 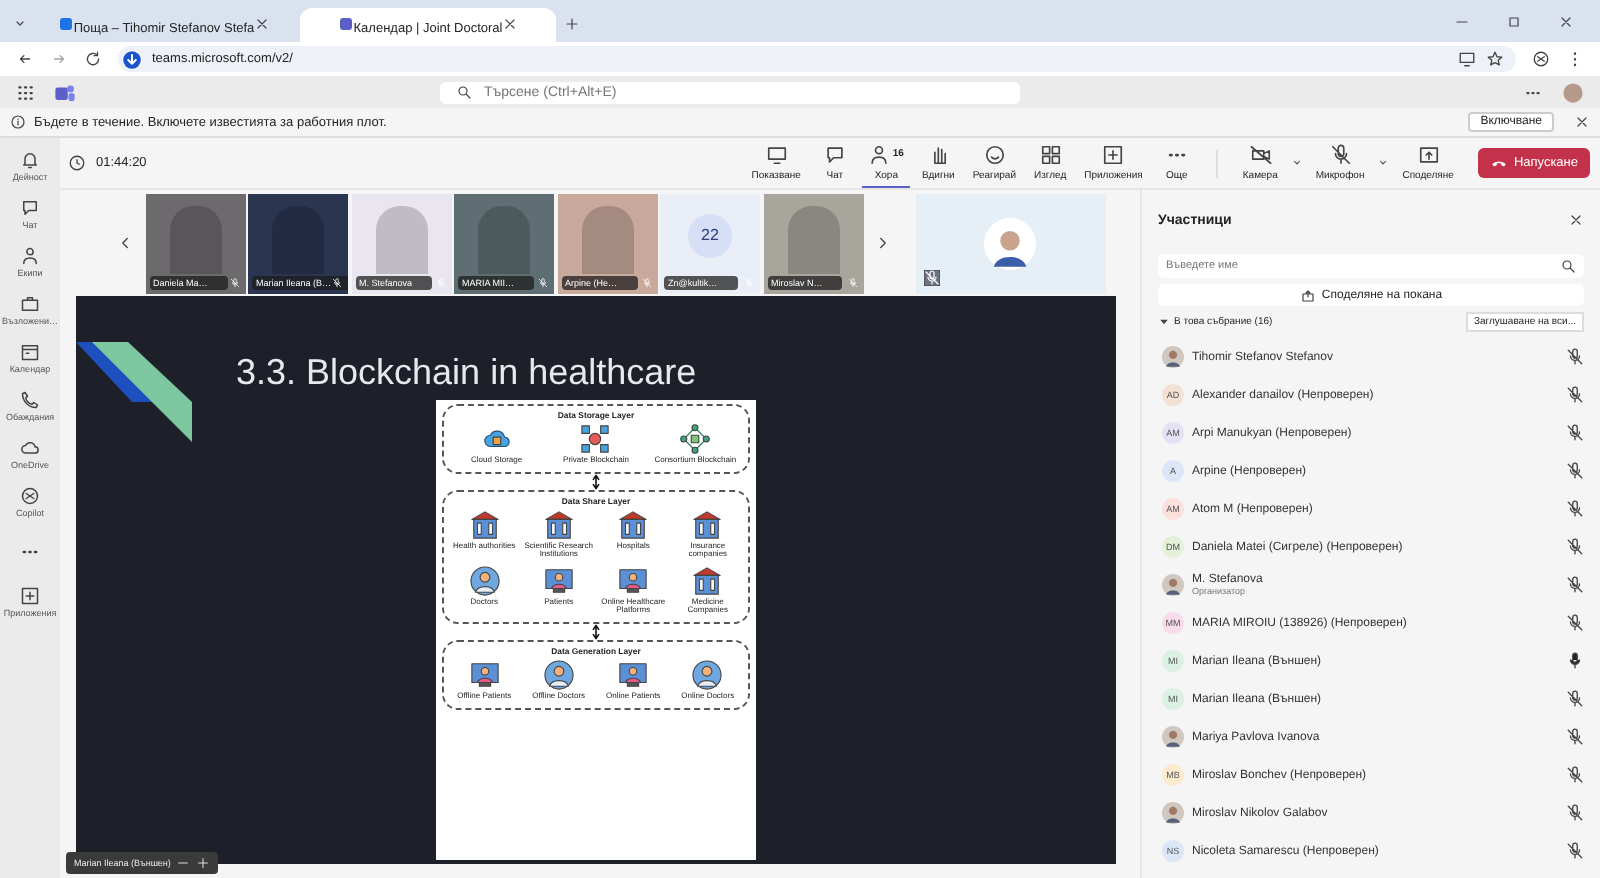 What do you see at coordinates (1050, 154) in the screenshot?
I see `grid-icon` at bounding box center [1050, 154].